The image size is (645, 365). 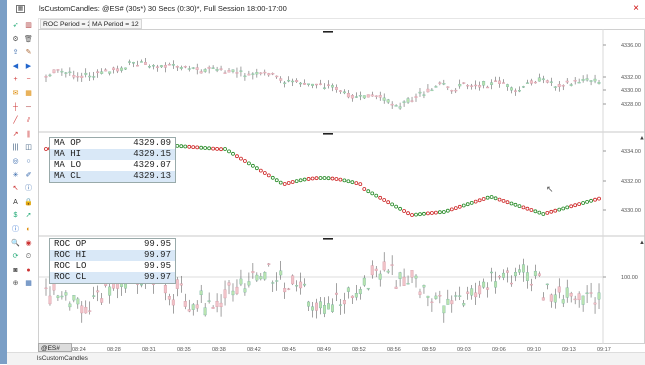 I want to click on swatch-icon: ◉, so click(x=28, y=244).